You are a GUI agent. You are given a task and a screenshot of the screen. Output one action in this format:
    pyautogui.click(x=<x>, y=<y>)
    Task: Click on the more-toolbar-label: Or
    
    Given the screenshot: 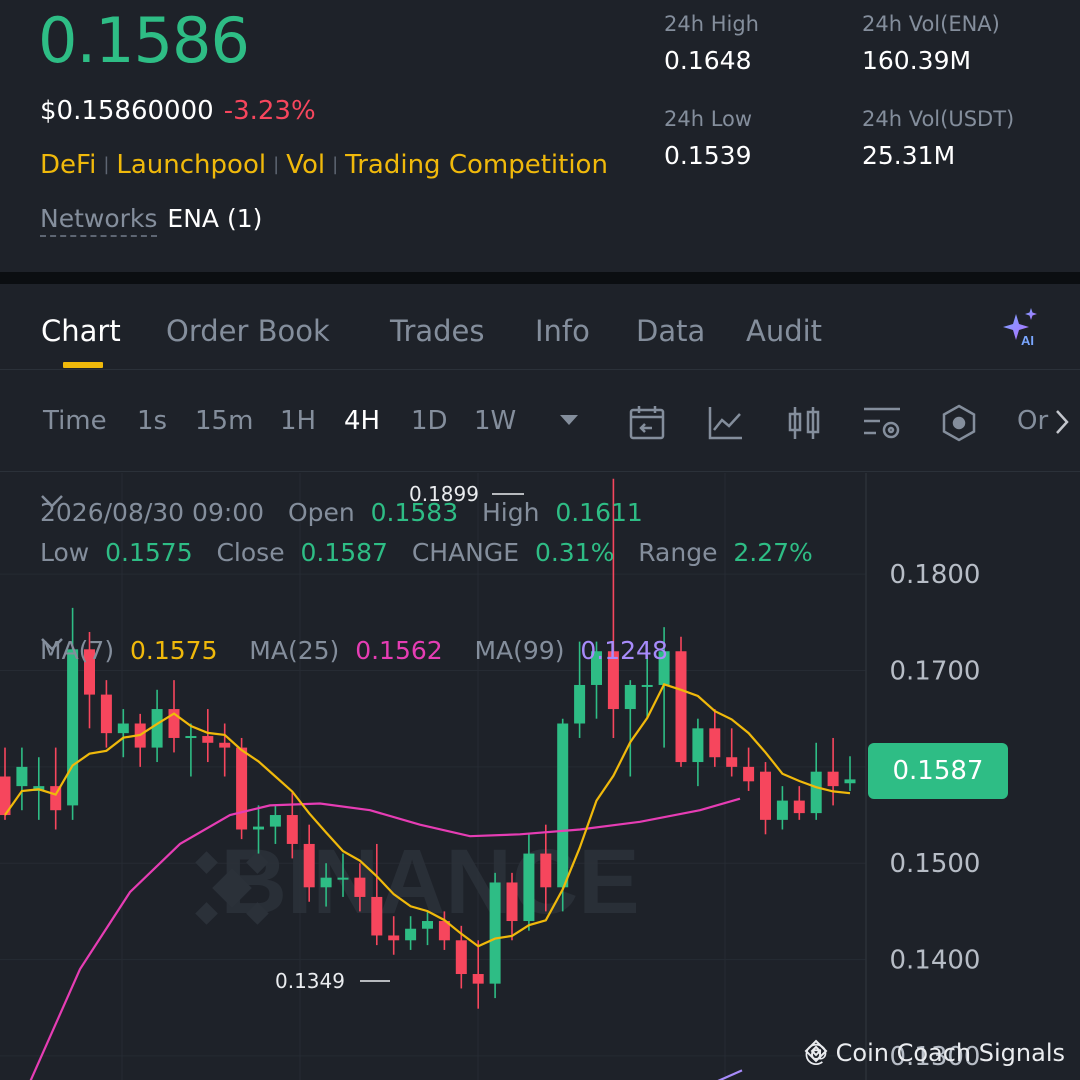 What is the action you would take?
    pyautogui.click(x=1032, y=421)
    